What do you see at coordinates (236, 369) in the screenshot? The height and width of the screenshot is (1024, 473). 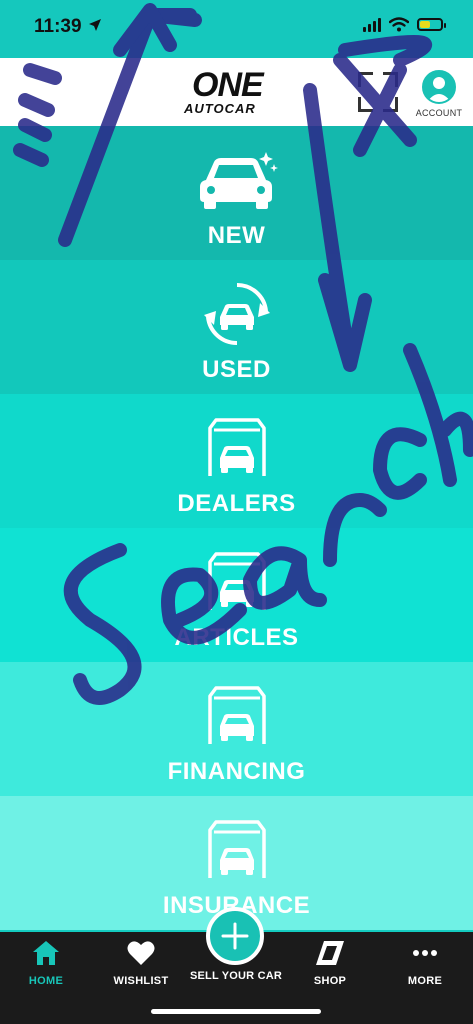 I see `menu-label-used: USED` at bounding box center [236, 369].